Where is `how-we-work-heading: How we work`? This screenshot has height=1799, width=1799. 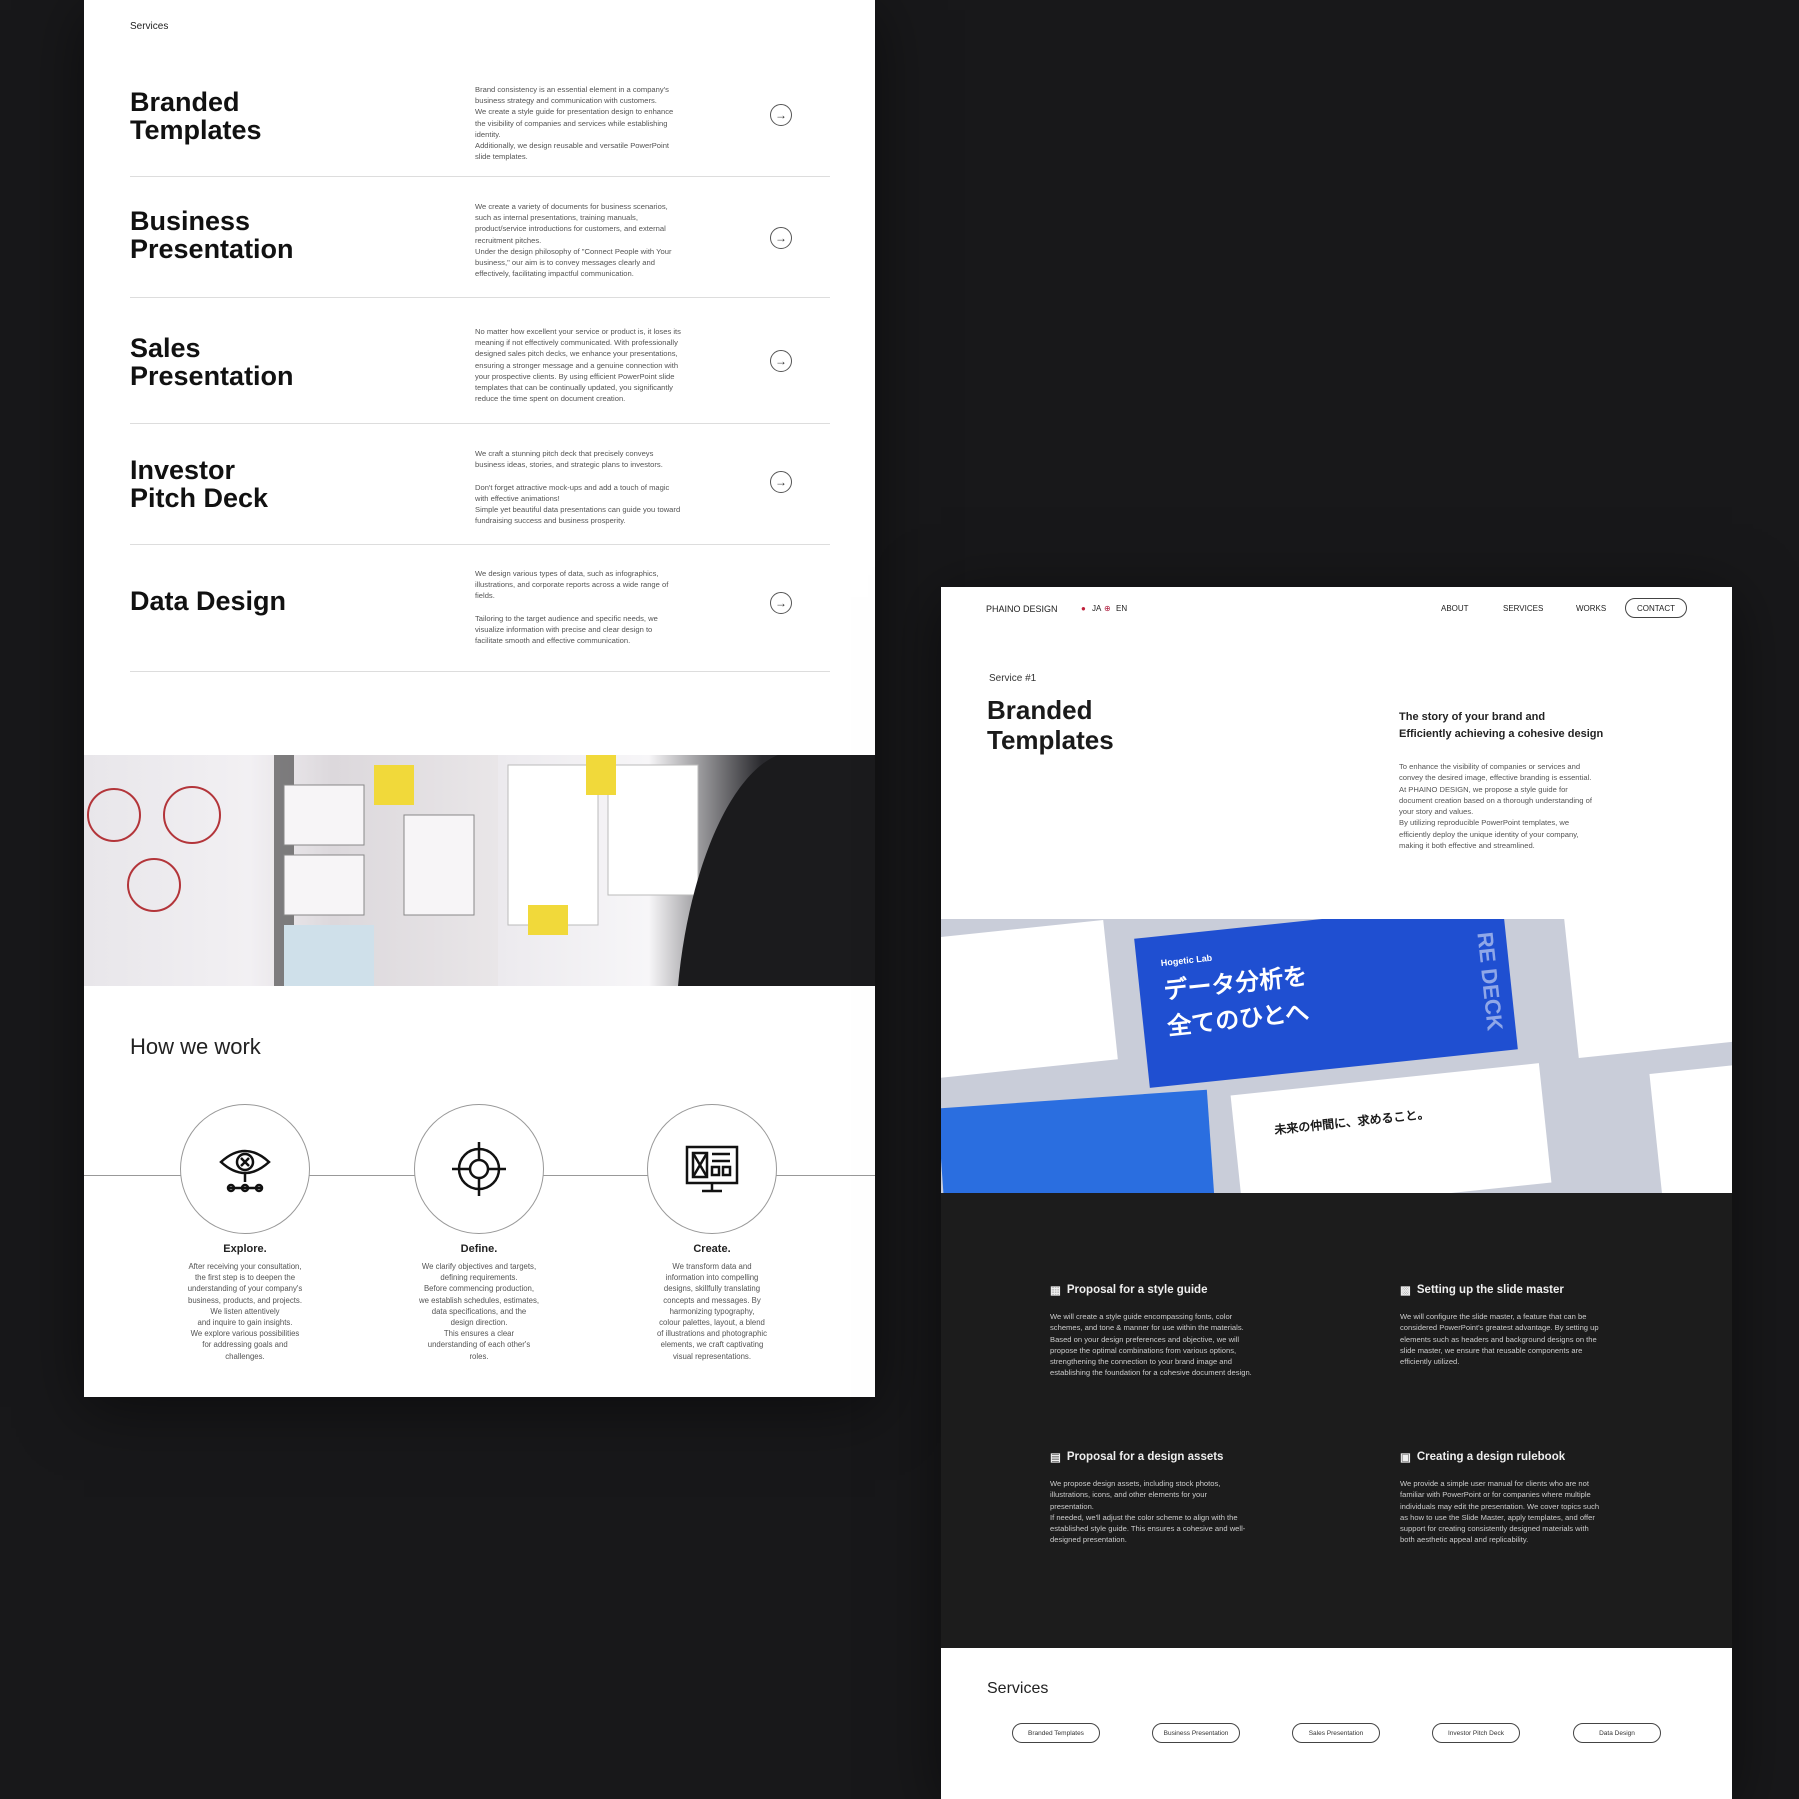
how-we-work-heading: How we work is located at coordinates (195, 1046).